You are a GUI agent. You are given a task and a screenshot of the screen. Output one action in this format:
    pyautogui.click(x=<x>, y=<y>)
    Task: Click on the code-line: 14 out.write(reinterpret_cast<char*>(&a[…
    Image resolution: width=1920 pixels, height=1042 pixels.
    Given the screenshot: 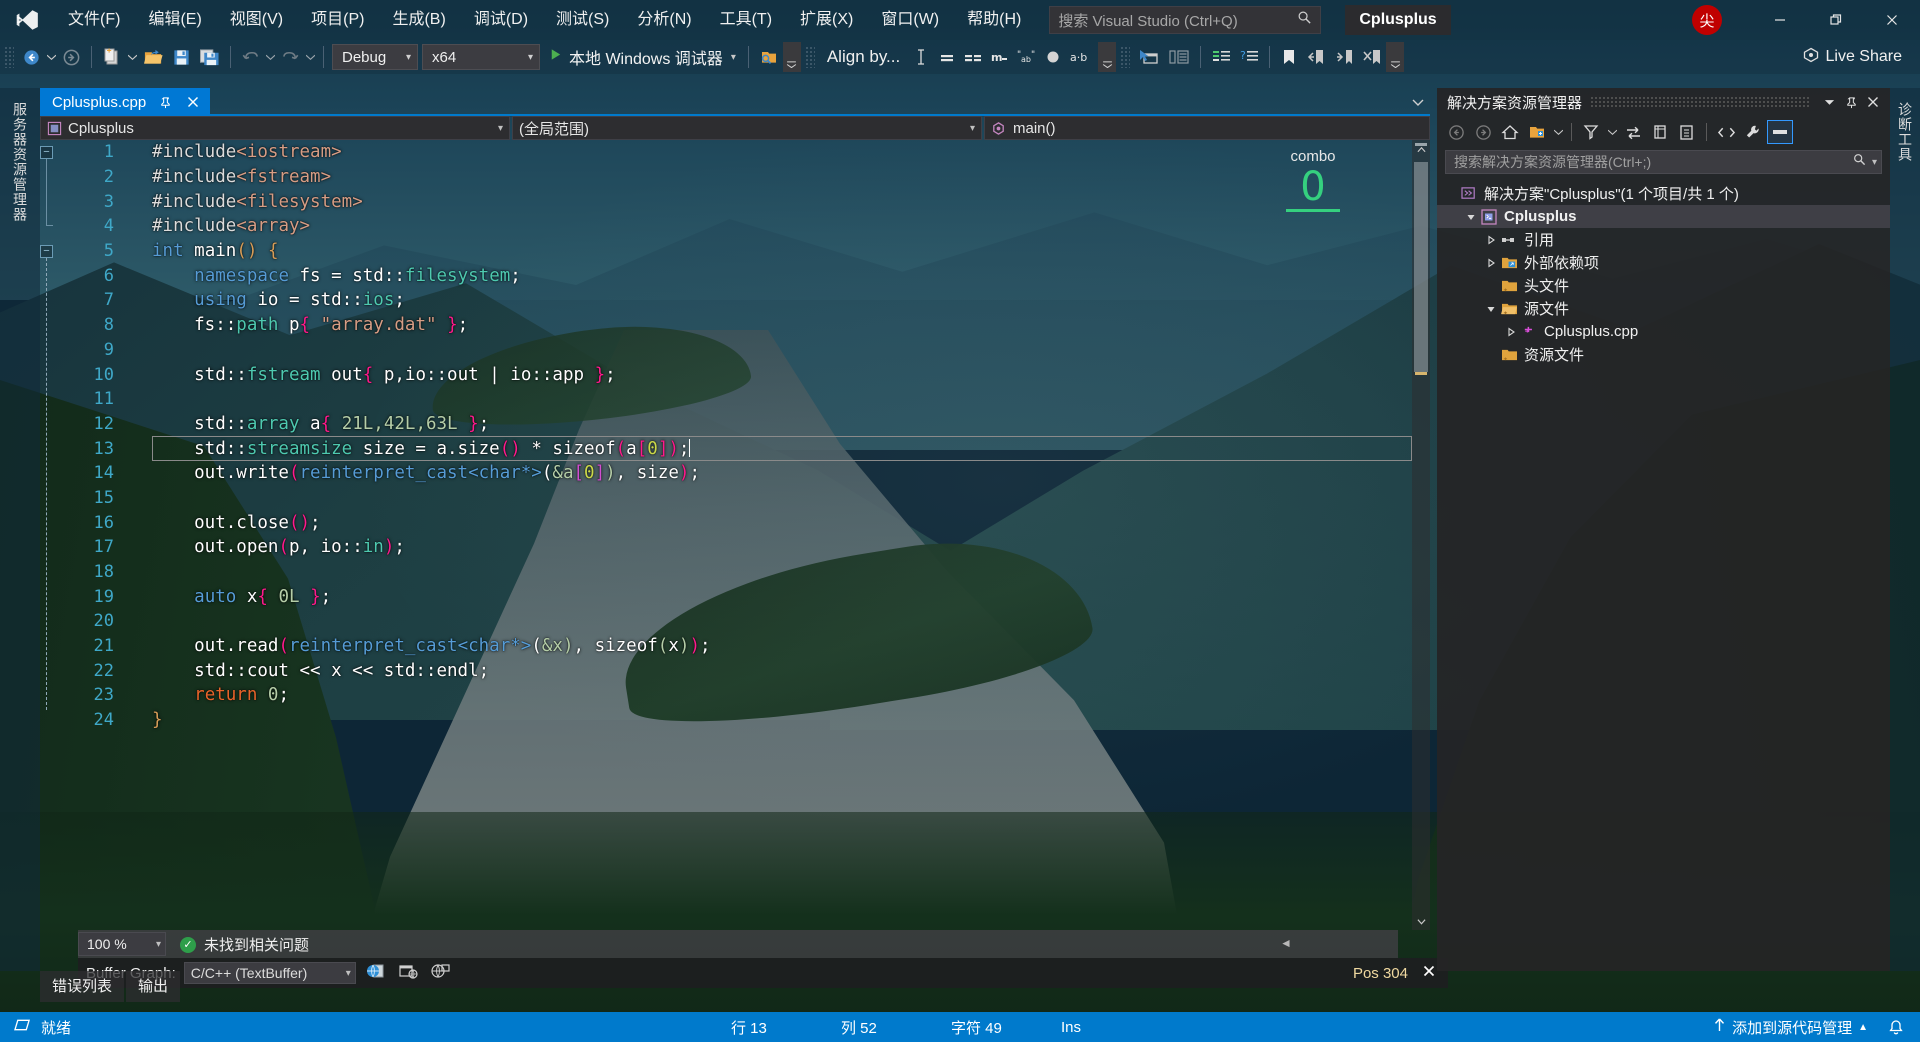 What is the action you would take?
    pyautogui.click(x=735, y=473)
    